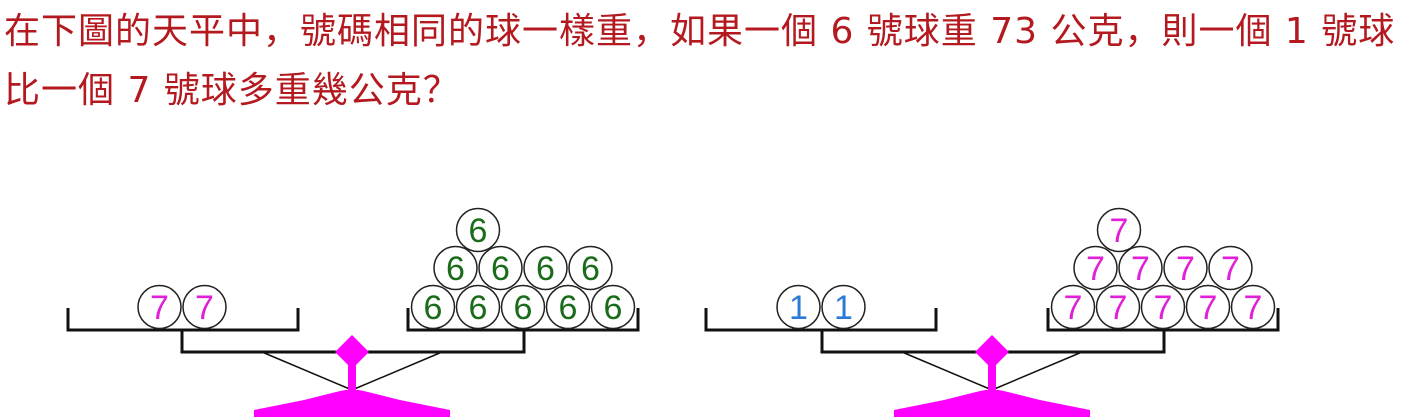  What do you see at coordinates (1037, 371) in the screenshot?
I see `right-string-r` at bounding box center [1037, 371].